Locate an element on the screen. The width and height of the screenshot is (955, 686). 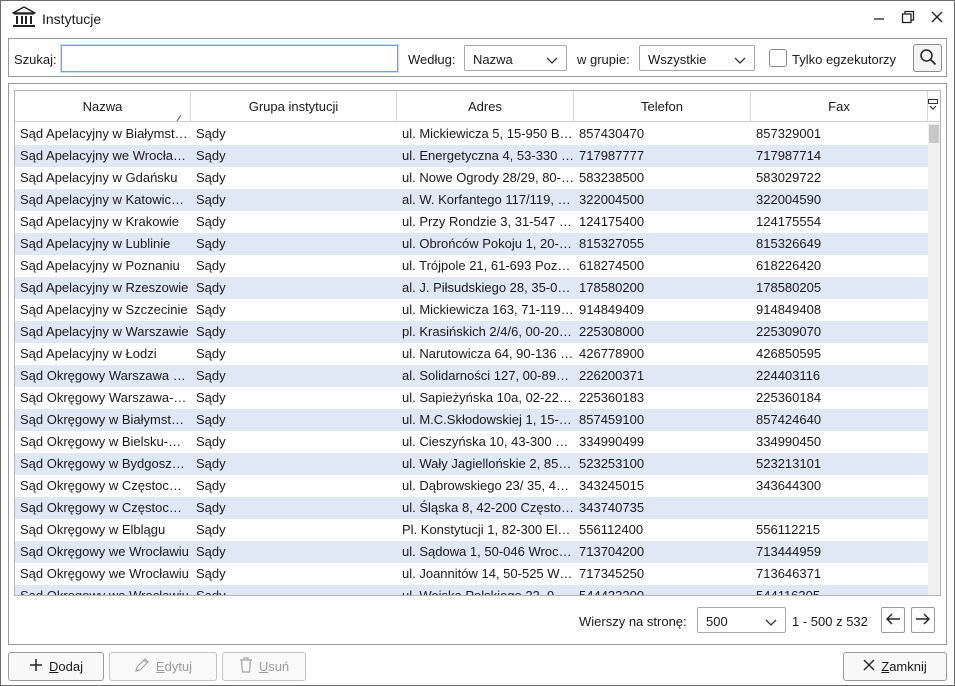
cell-fax: 713444959 is located at coordinates (789, 551).